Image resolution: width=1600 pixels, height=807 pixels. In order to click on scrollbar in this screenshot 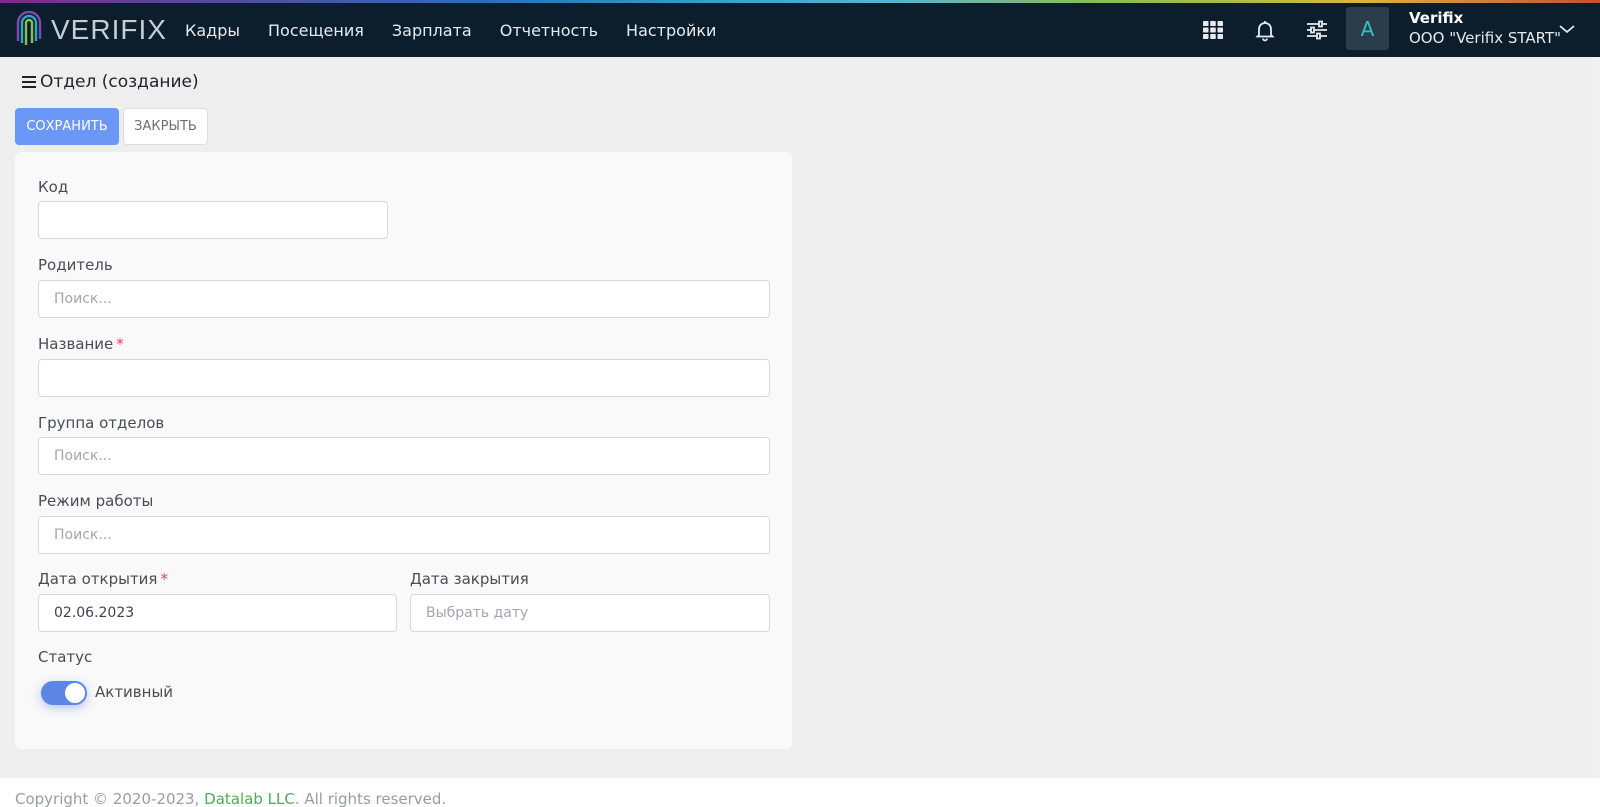, I will do `click(1596, 432)`.